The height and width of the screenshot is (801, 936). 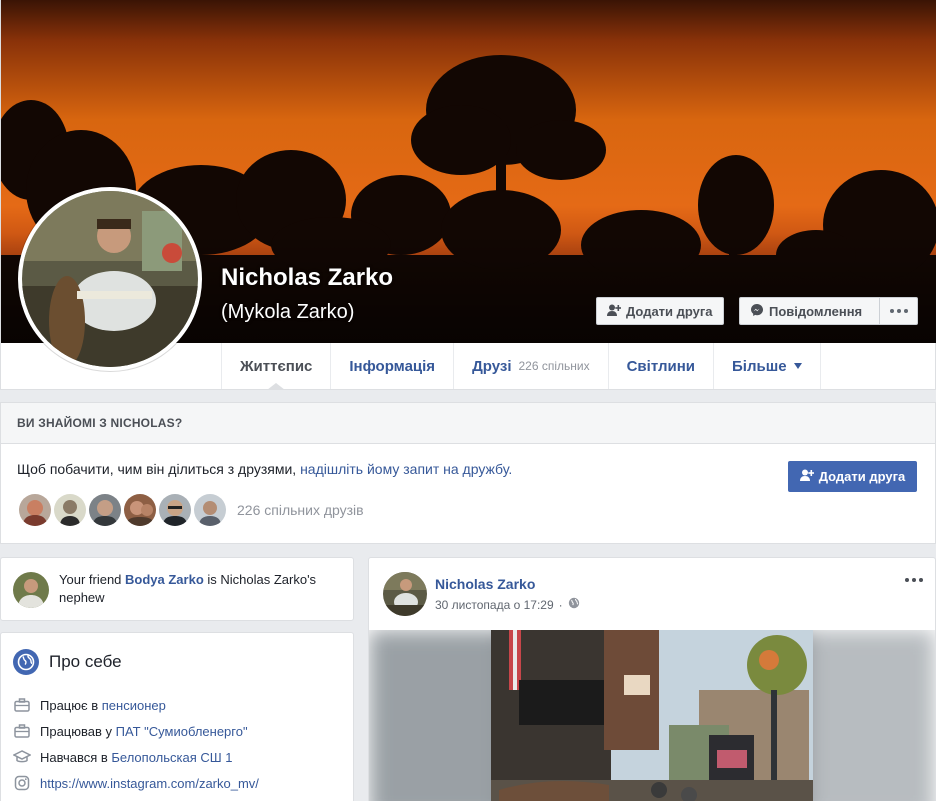 What do you see at coordinates (277, 366) in the screenshot?
I see `tab-timeline: Життєпис` at bounding box center [277, 366].